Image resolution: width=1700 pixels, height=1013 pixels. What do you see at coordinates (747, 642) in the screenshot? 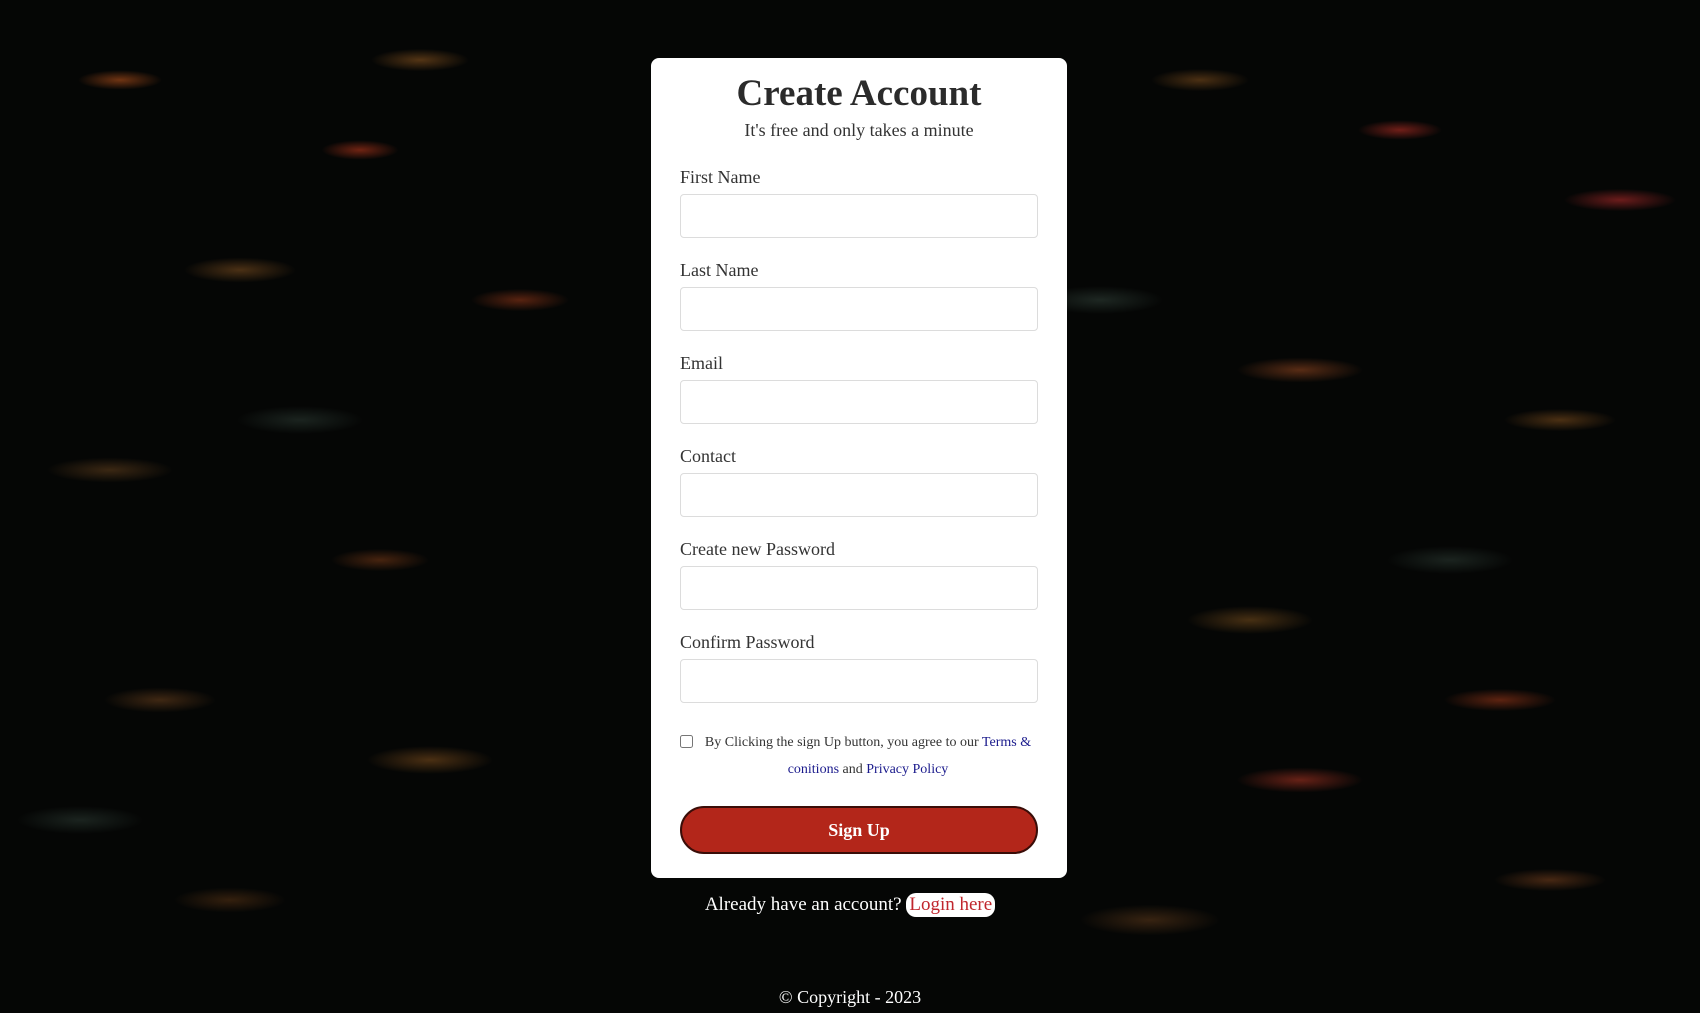
I see `confirm-password-label: Confirm Password` at bounding box center [747, 642].